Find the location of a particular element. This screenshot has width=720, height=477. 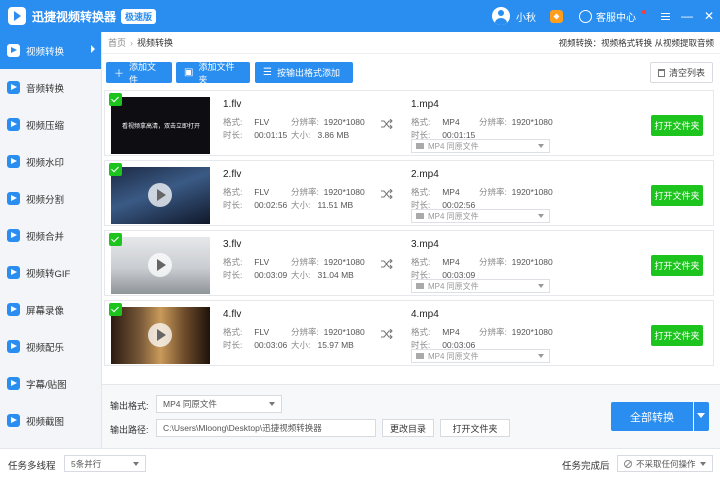

breadcrumb-home: 首页 is located at coordinates (117, 42).